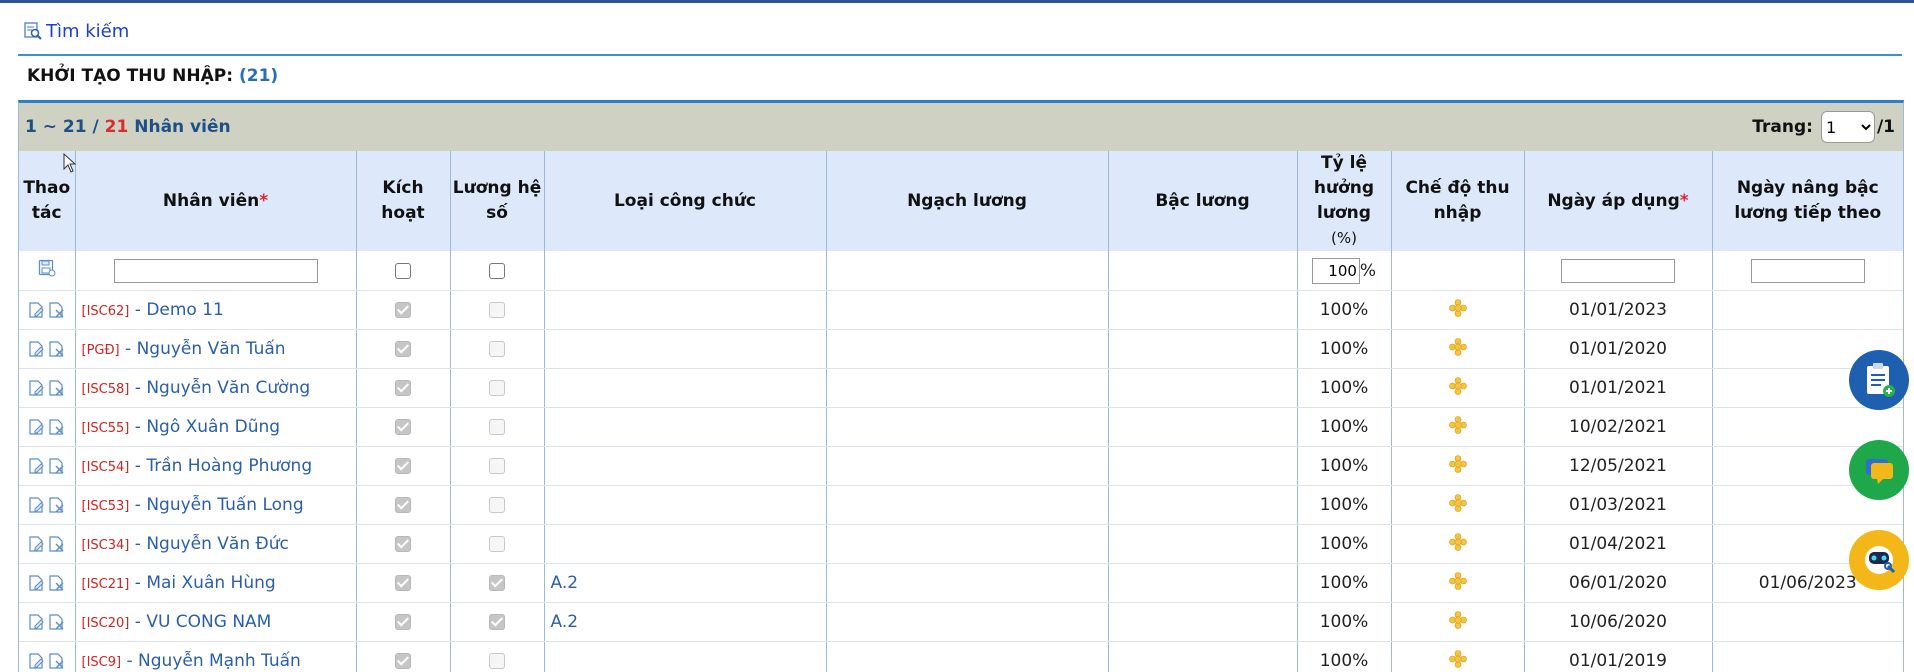  I want to click on coef-filter-checkbox, so click(497, 271).